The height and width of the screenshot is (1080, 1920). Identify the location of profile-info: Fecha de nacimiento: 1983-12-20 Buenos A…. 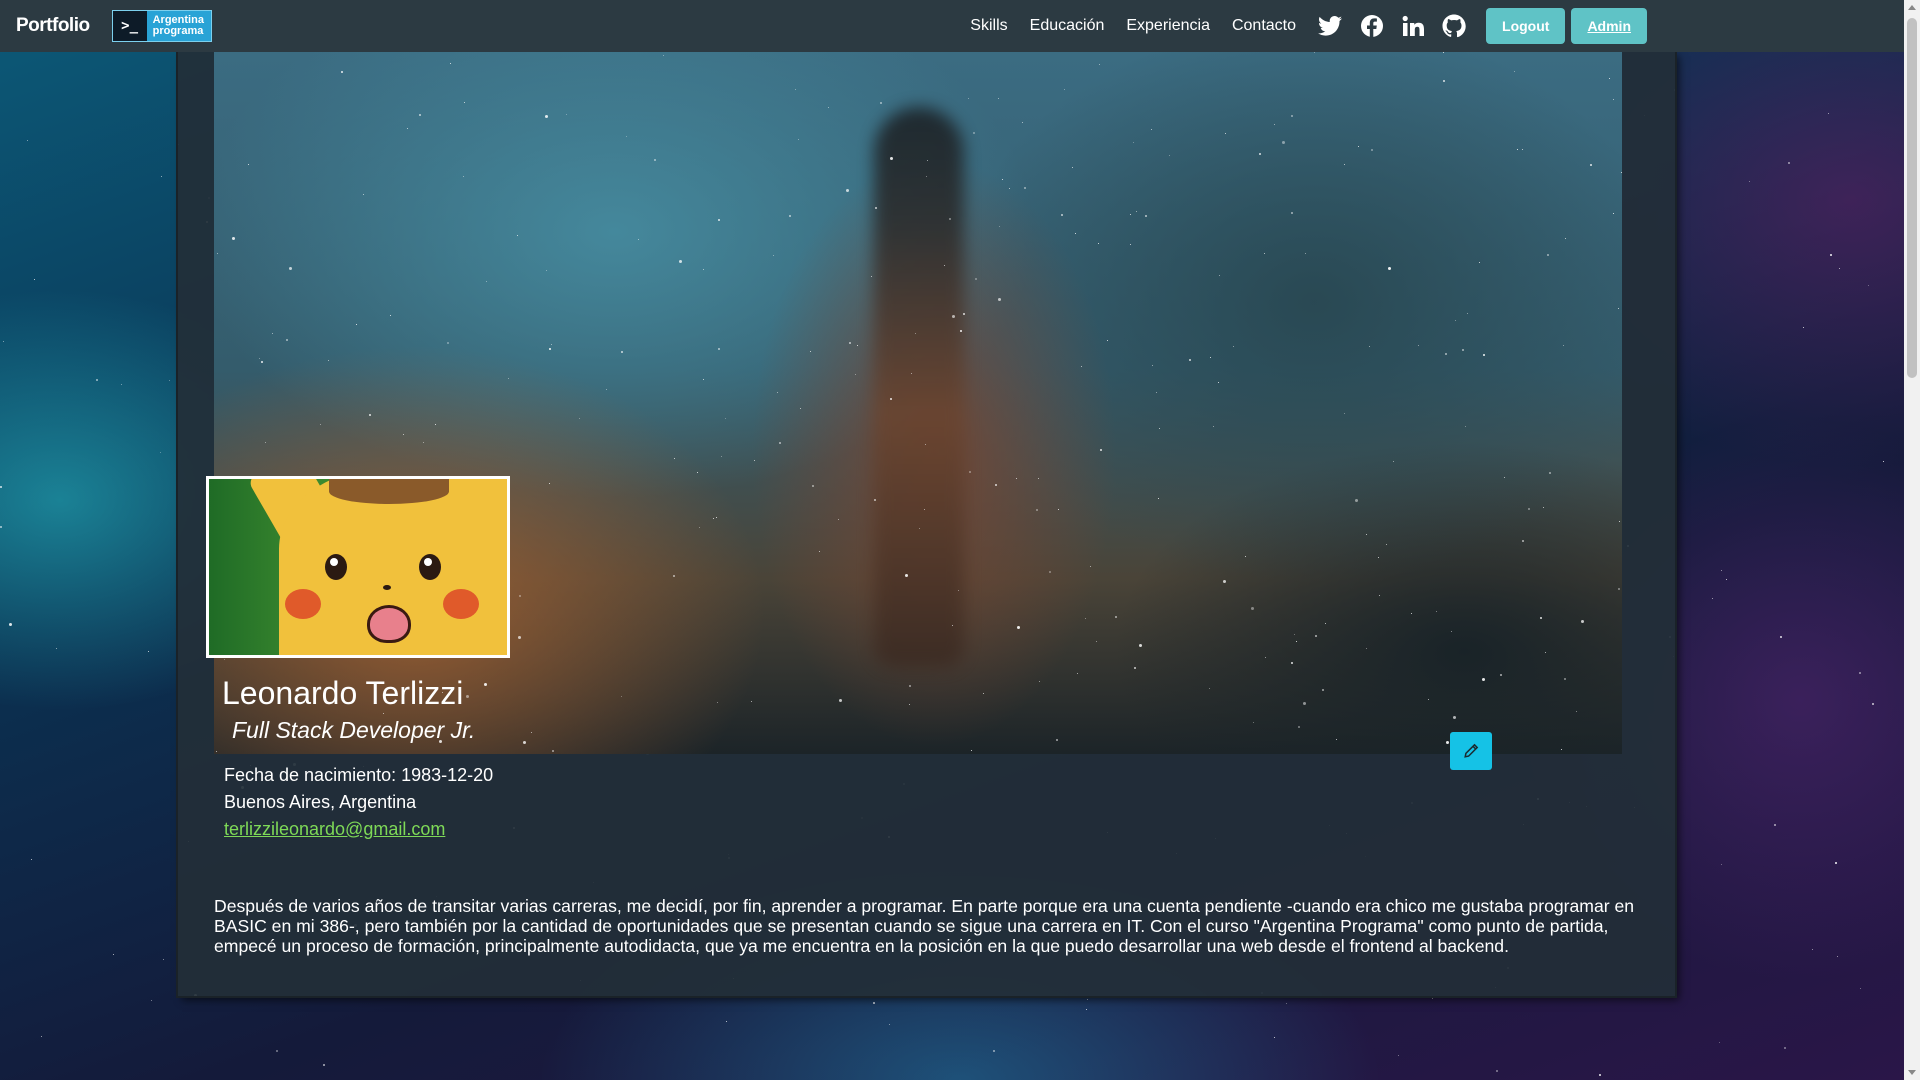
(358, 802).